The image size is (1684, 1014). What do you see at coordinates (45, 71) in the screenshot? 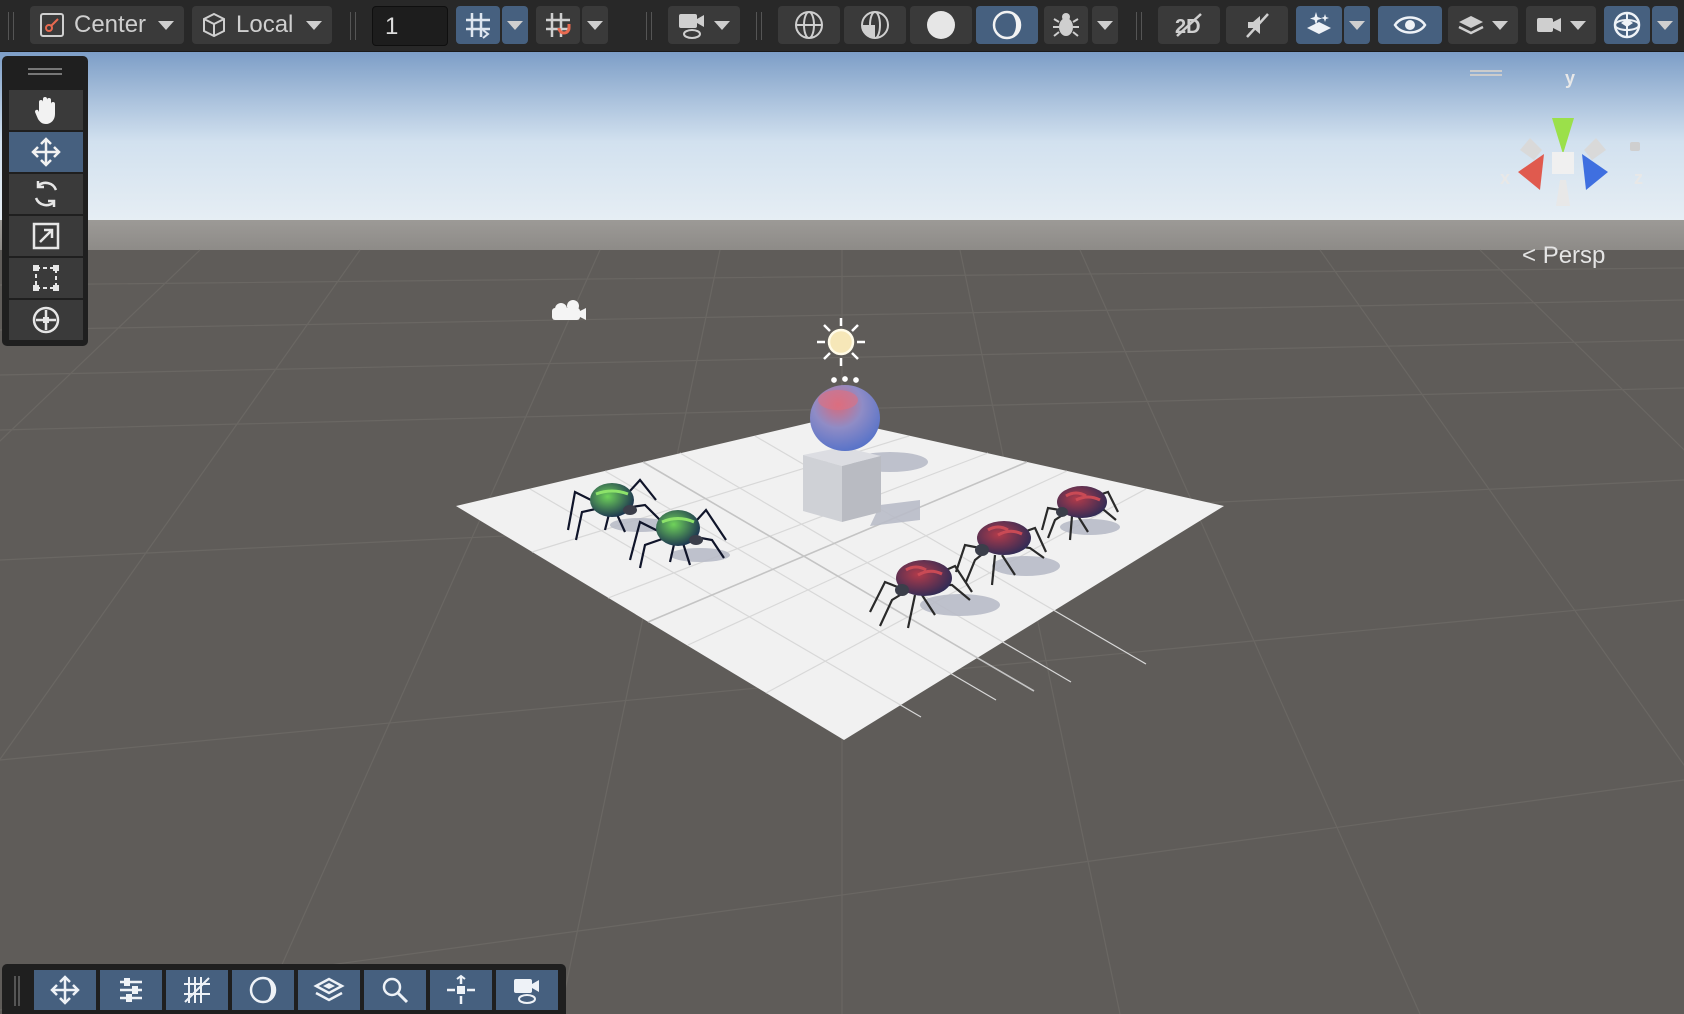
I see `palette-grip` at bounding box center [45, 71].